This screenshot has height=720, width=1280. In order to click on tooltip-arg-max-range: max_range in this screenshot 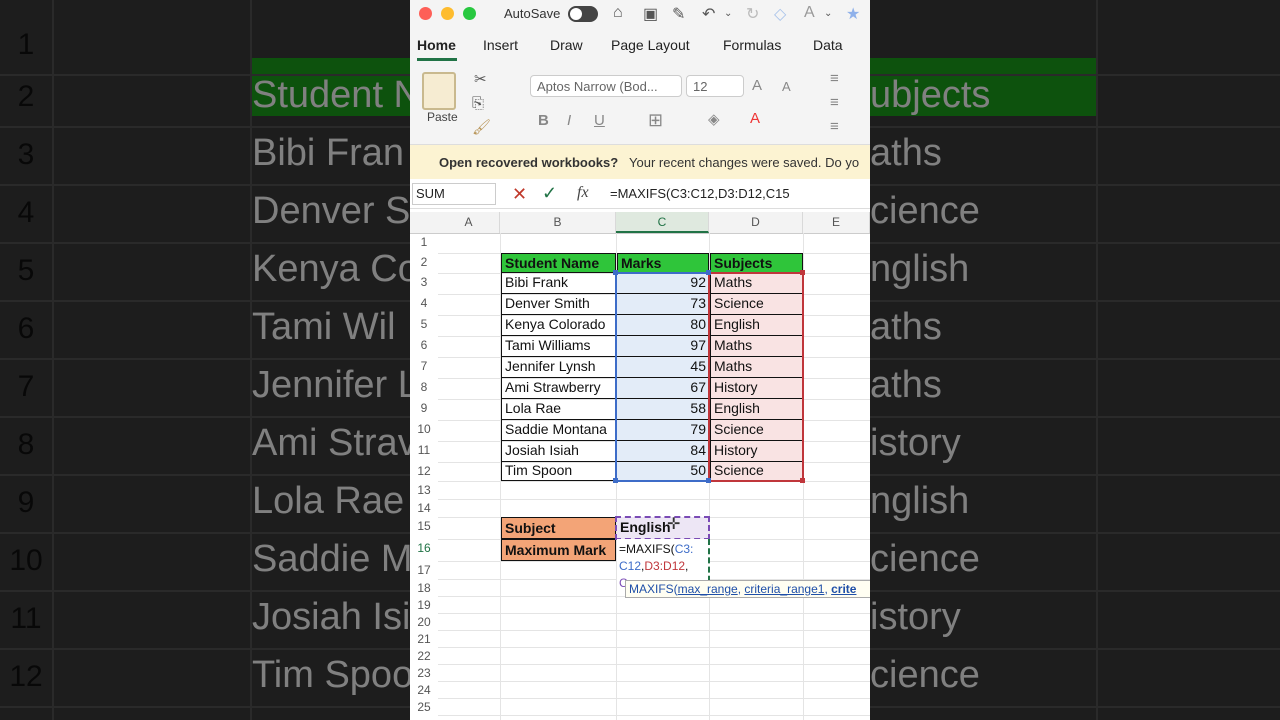, I will do `click(708, 589)`.